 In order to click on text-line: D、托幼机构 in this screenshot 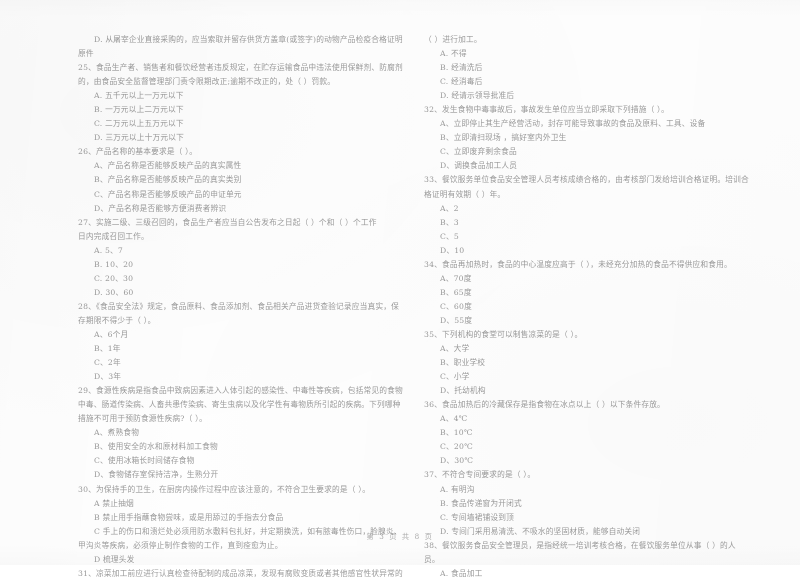, I will do `click(463, 391)`.